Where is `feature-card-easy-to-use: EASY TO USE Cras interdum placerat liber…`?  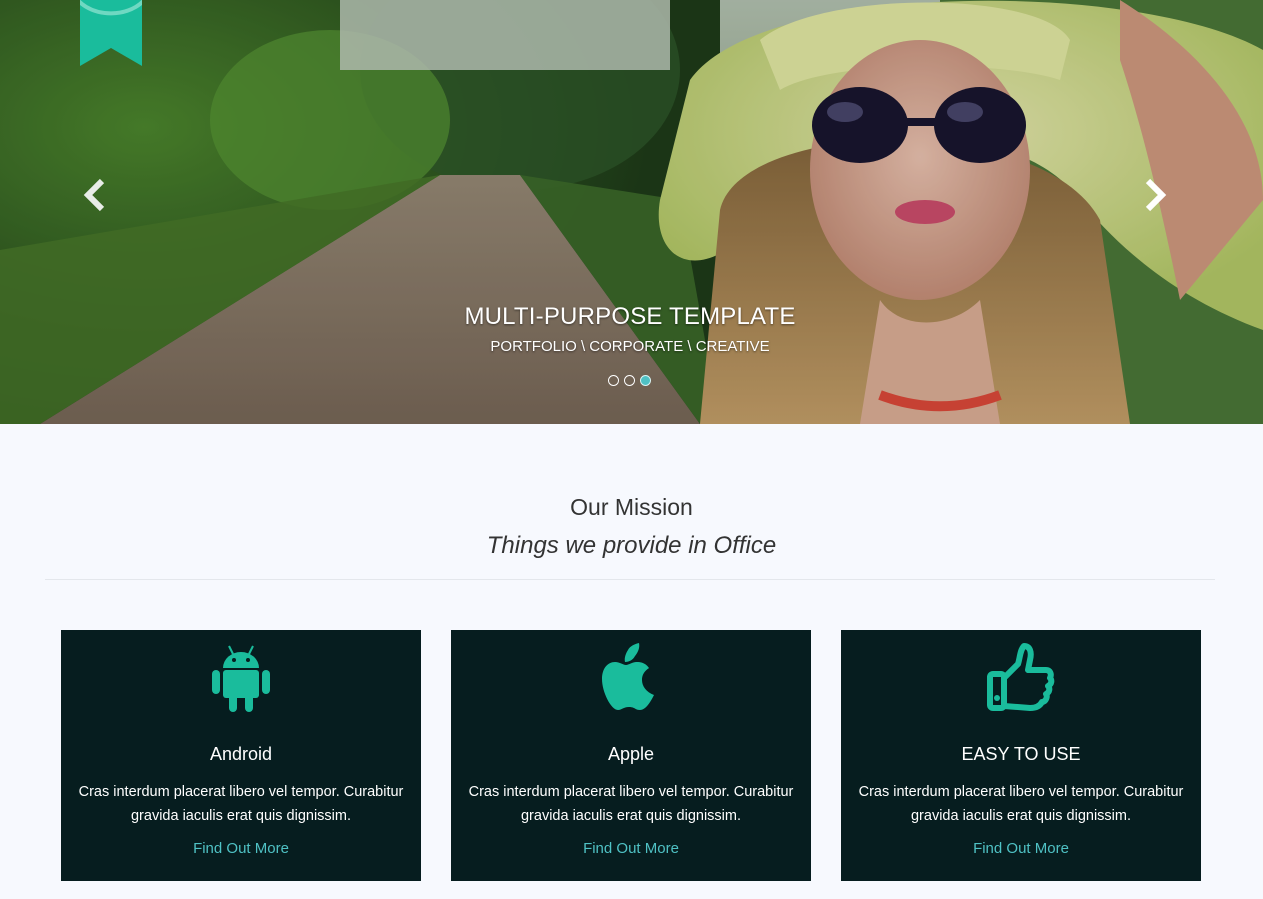 feature-card-easy-to-use: EASY TO USE Cras interdum placerat liber… is located at coordinates (1021, 755).